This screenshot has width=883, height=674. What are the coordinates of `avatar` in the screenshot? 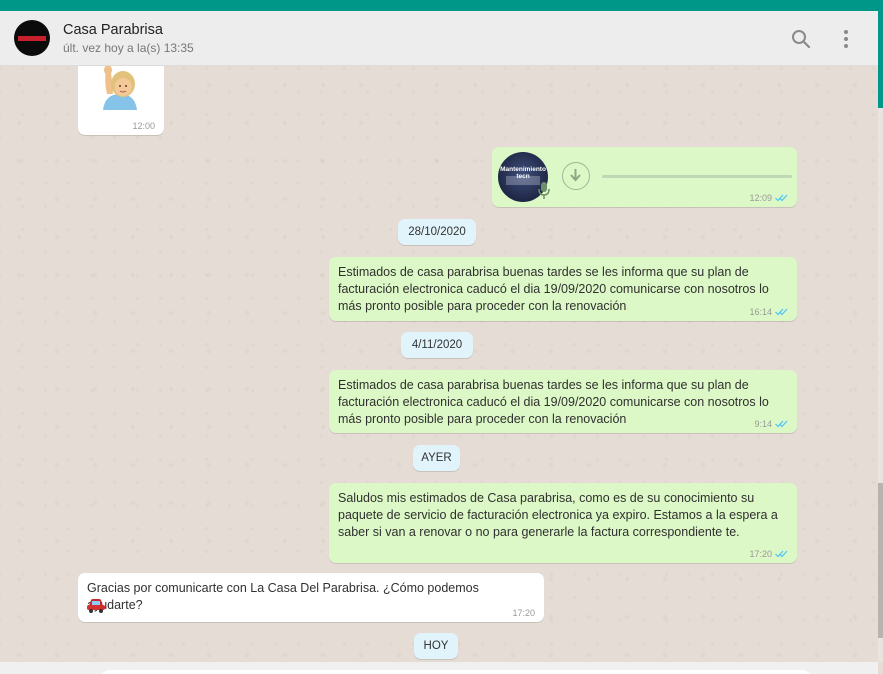 It's located at (32, 38).